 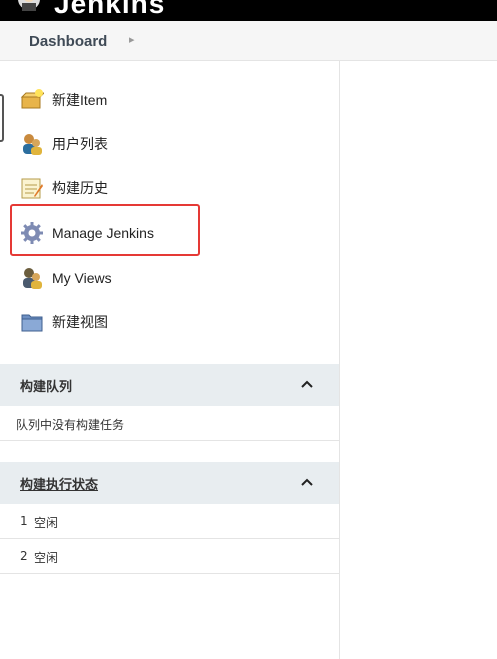 What do you see at coordinates (32, 188) in the screenshot?
I see `notepad-history-icon` at bounding box center [32, 188].